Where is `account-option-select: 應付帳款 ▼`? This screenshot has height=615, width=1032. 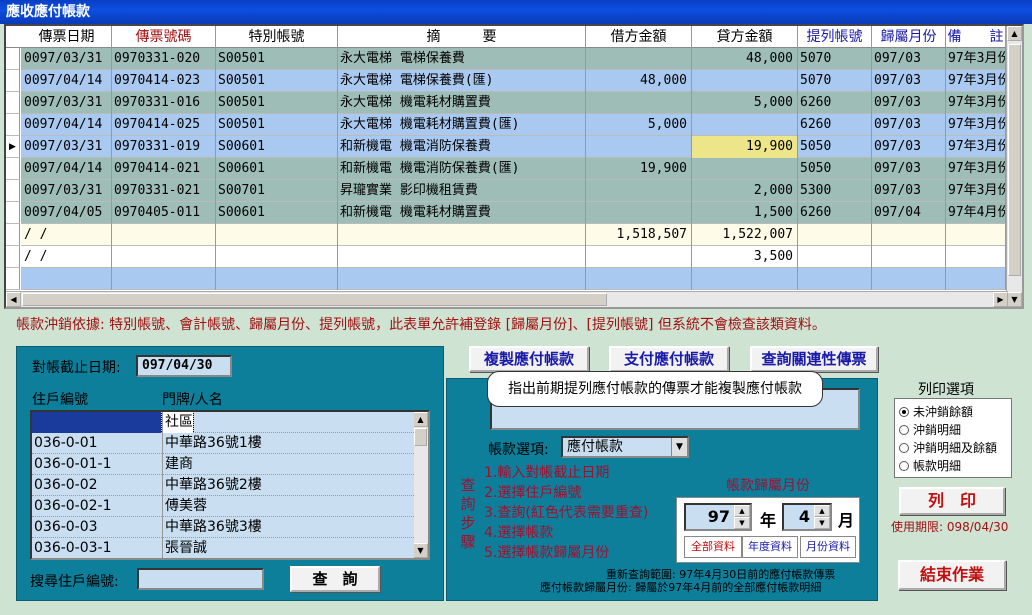 account-option-select: 應付帳款 ▼ is located at coordinates (625, 447).